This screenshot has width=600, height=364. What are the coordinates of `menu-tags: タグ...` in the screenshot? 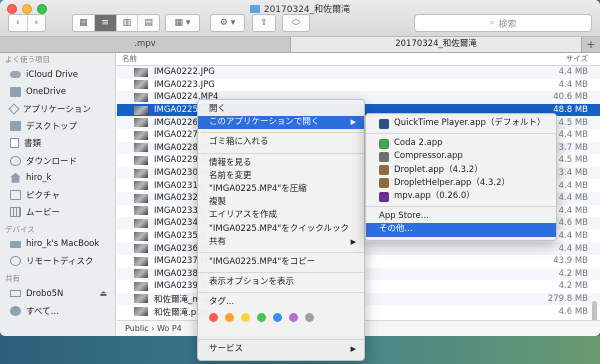 It's located at (281, 302).